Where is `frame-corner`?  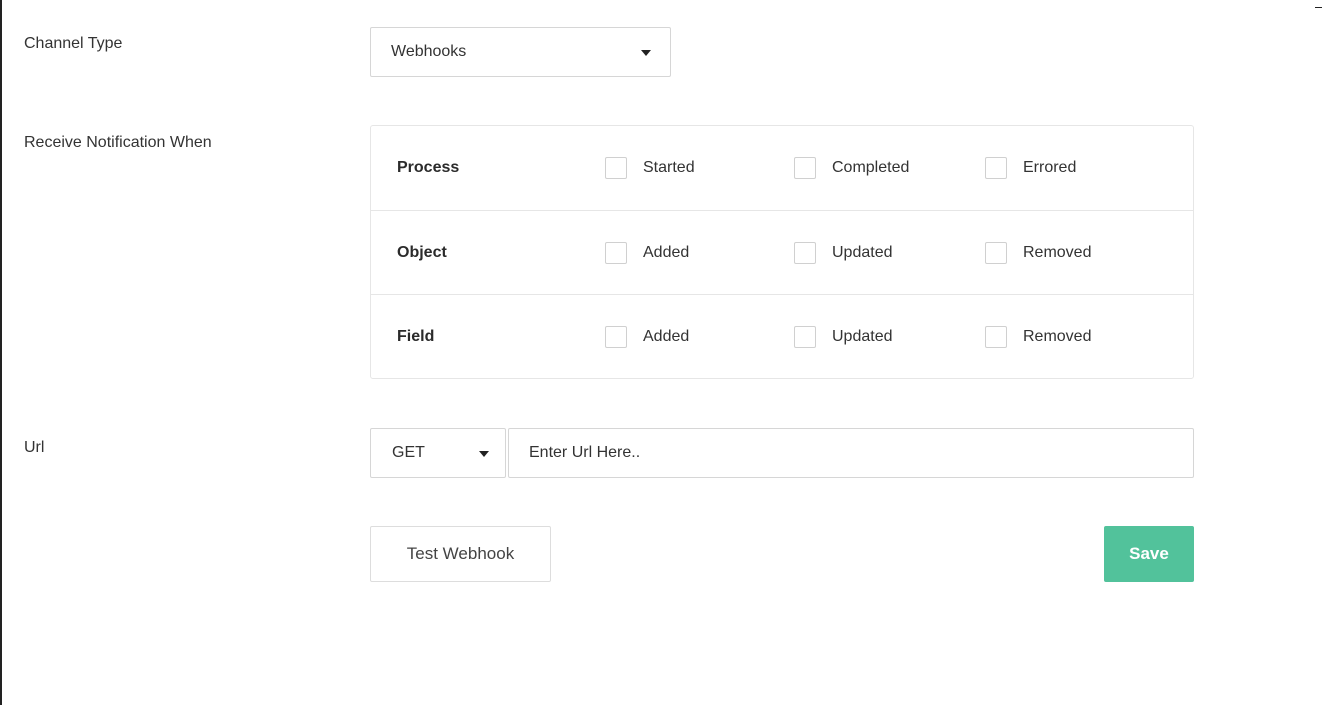 frame-corner is located at coordinates (1318, 7).